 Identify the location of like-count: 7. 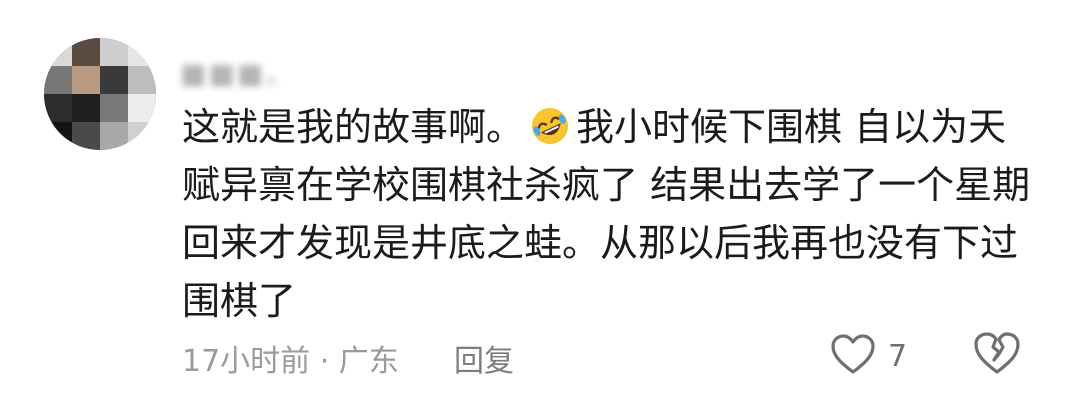
(898, 356).